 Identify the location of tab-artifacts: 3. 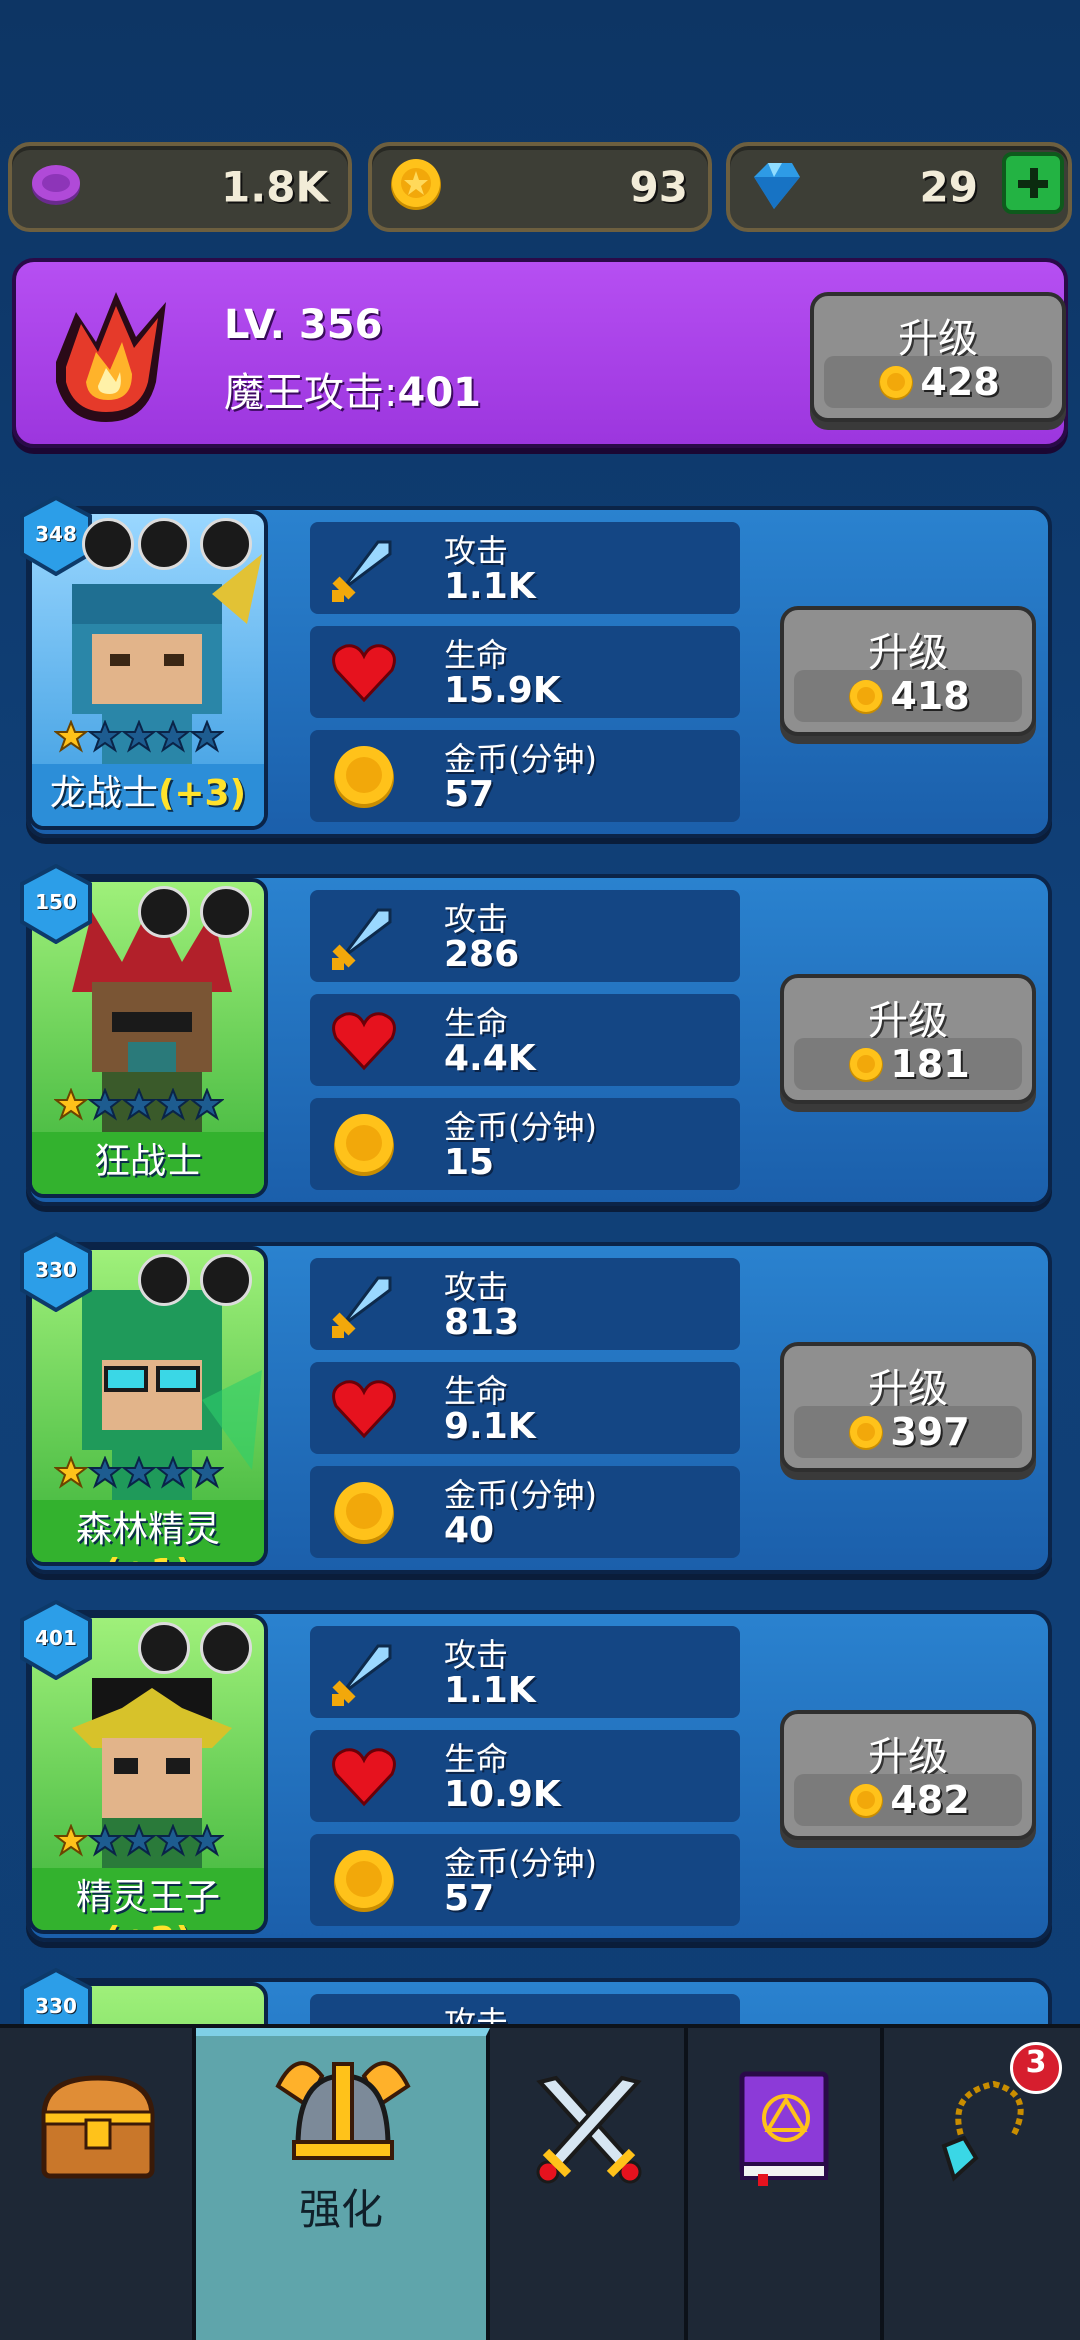
(982, 2184).